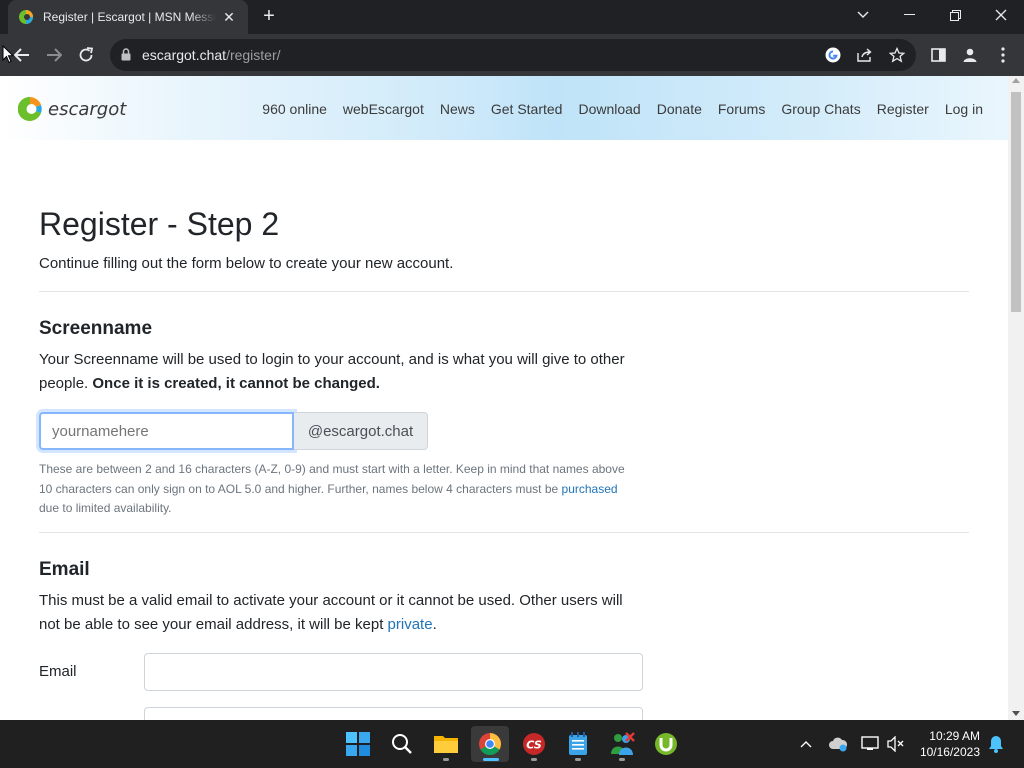 This screenshot has height=768, width=1024. I want to click on browser-toolbar: escargot.chat/register/, so click(512, 55).